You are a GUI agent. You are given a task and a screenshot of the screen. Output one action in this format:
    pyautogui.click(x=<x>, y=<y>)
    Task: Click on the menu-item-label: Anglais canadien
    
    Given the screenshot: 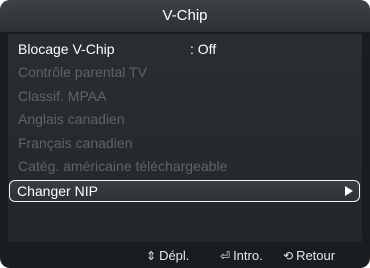 What is the action you would take?
    pyautogui.click(x=71, y=119)
    